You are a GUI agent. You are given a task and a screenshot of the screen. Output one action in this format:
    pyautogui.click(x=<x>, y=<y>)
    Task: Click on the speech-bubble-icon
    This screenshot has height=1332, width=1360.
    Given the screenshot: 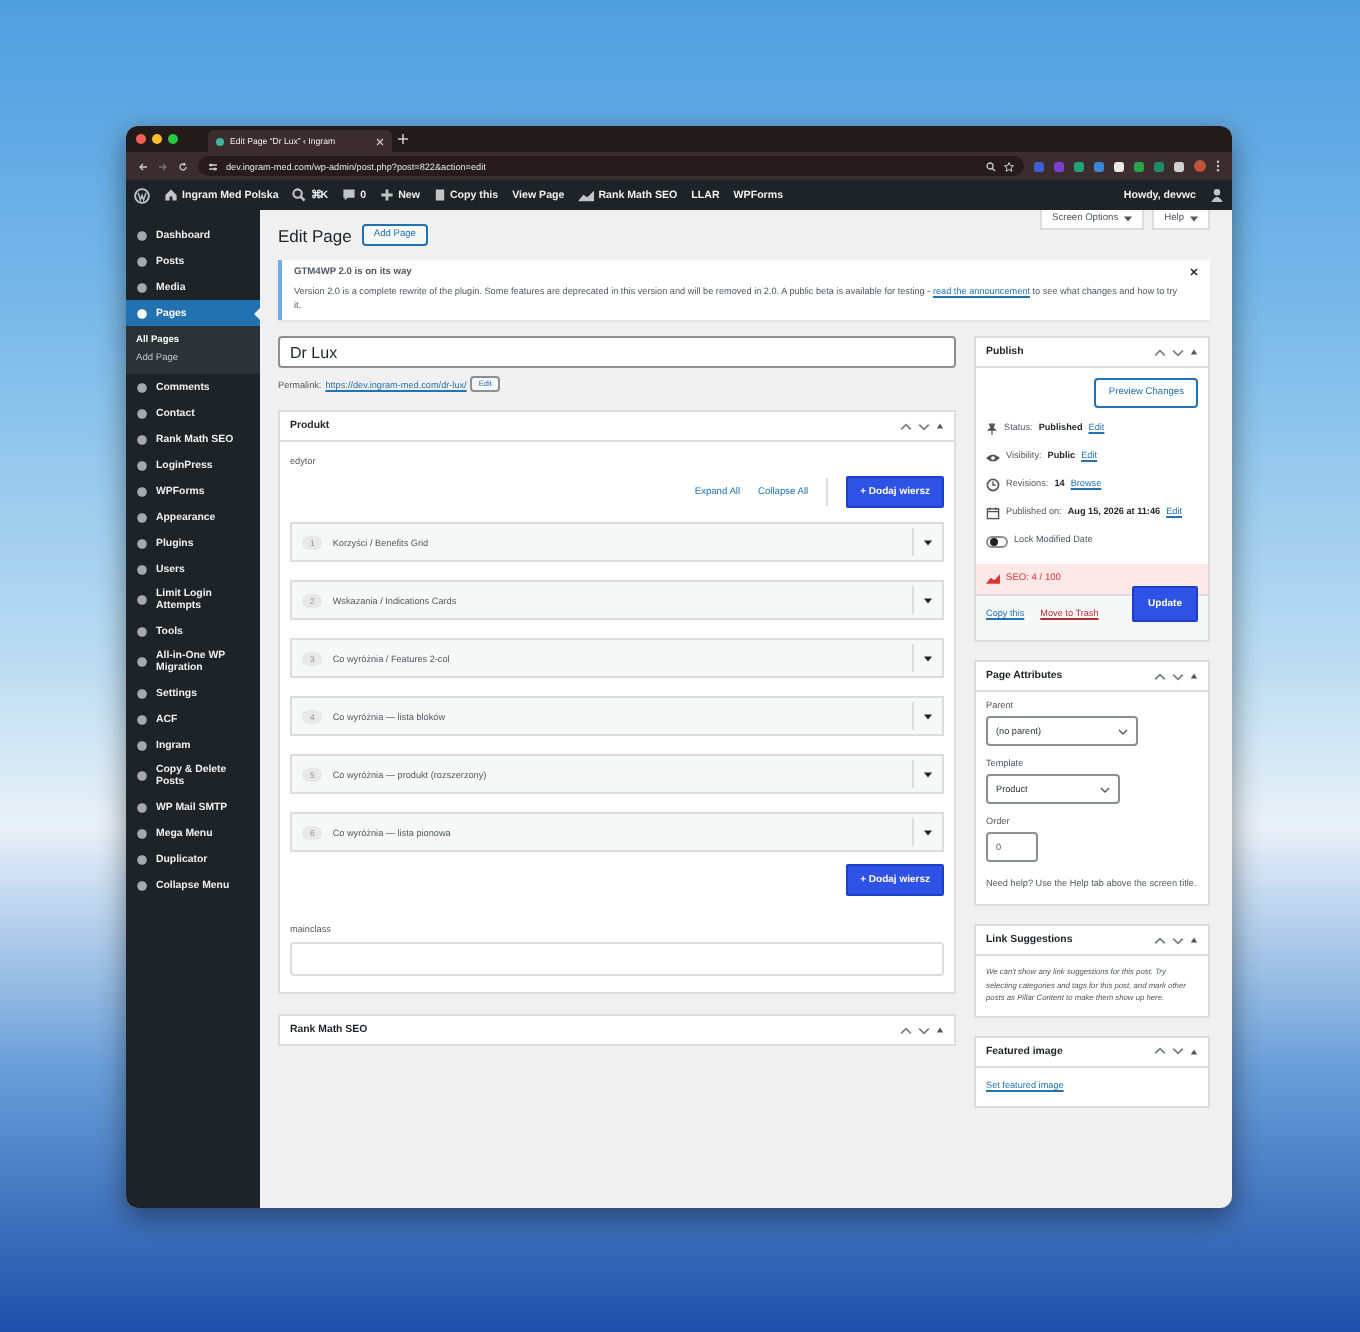 What is the action you would take?
    pyautogui.click(x=349, y=195)
    